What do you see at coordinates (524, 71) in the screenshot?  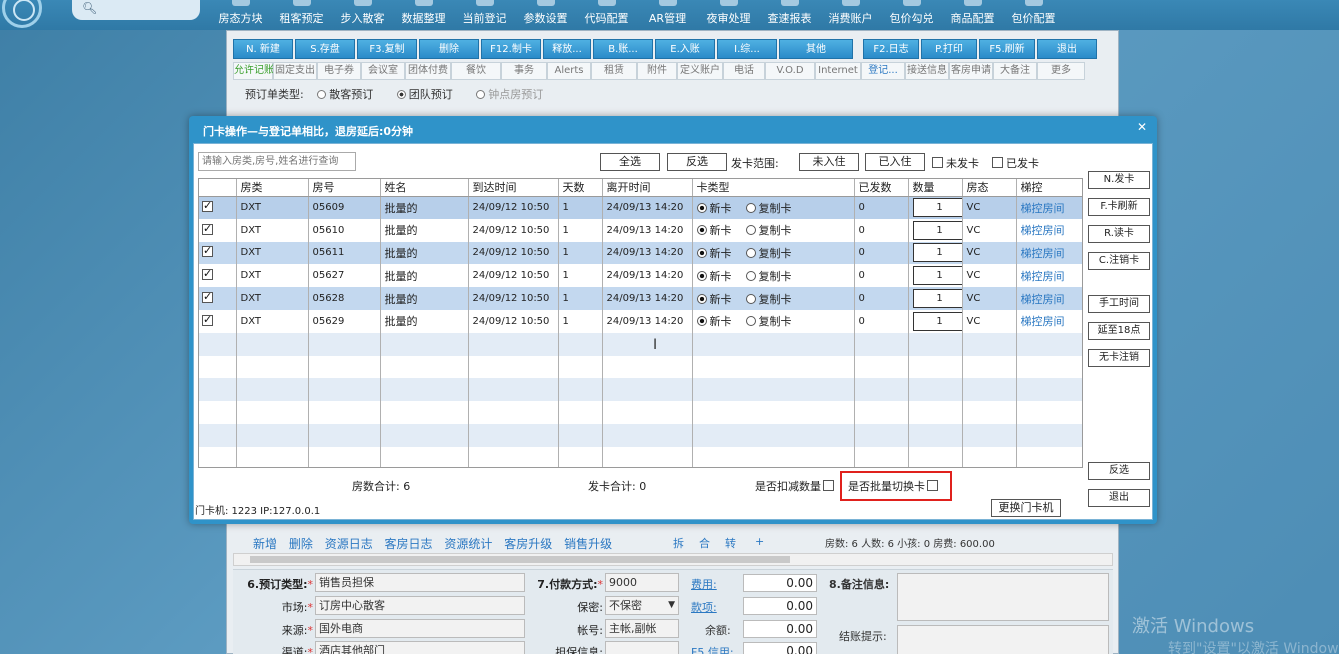 I see `detail-tab: 事务` at bounding box center [524, 71].